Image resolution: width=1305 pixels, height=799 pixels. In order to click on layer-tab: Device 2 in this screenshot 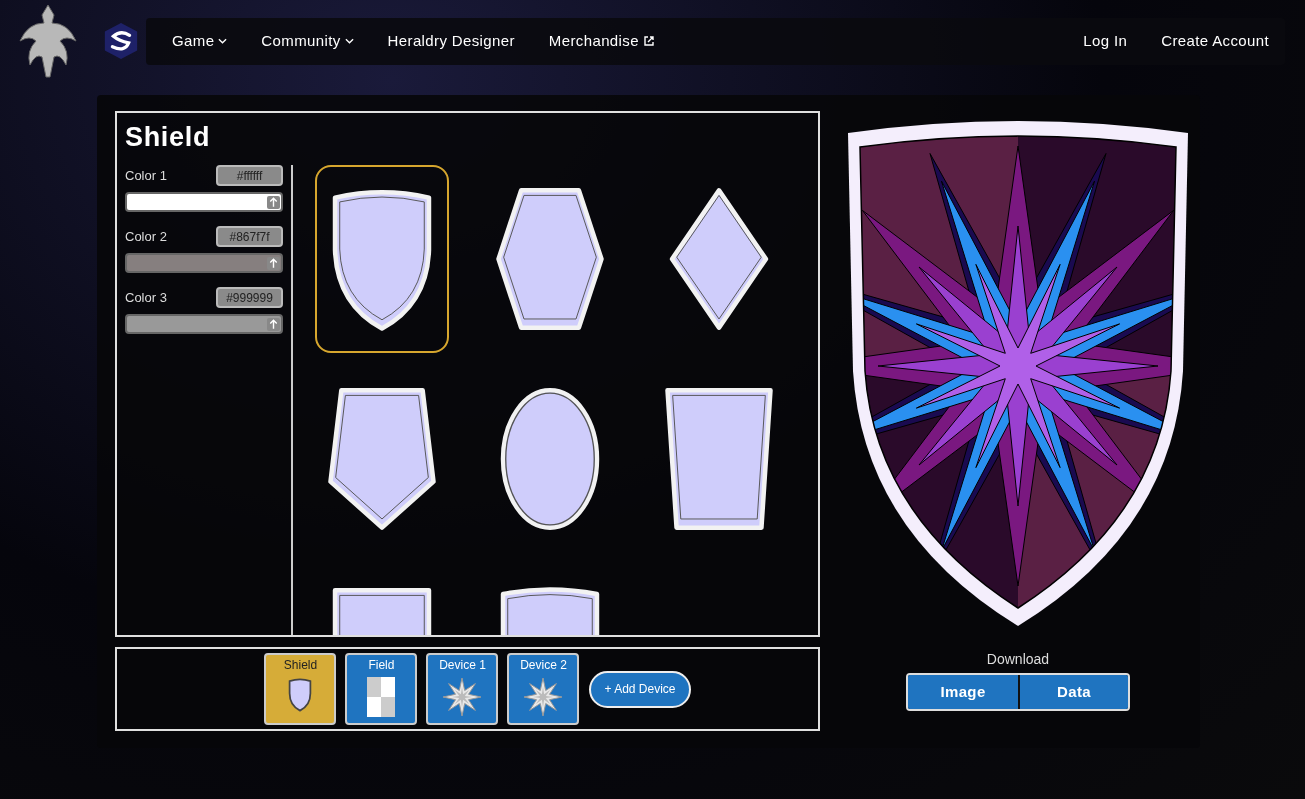, I will do `click(543, 689)`.